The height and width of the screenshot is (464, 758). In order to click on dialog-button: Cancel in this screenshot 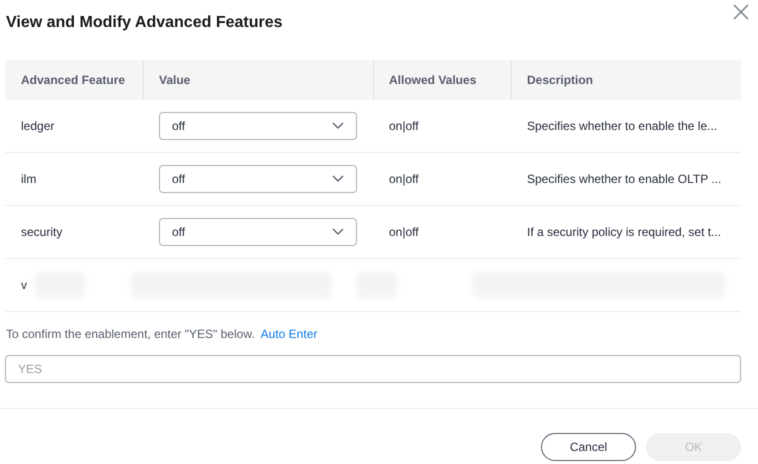, I will do `click(588, 447)`.